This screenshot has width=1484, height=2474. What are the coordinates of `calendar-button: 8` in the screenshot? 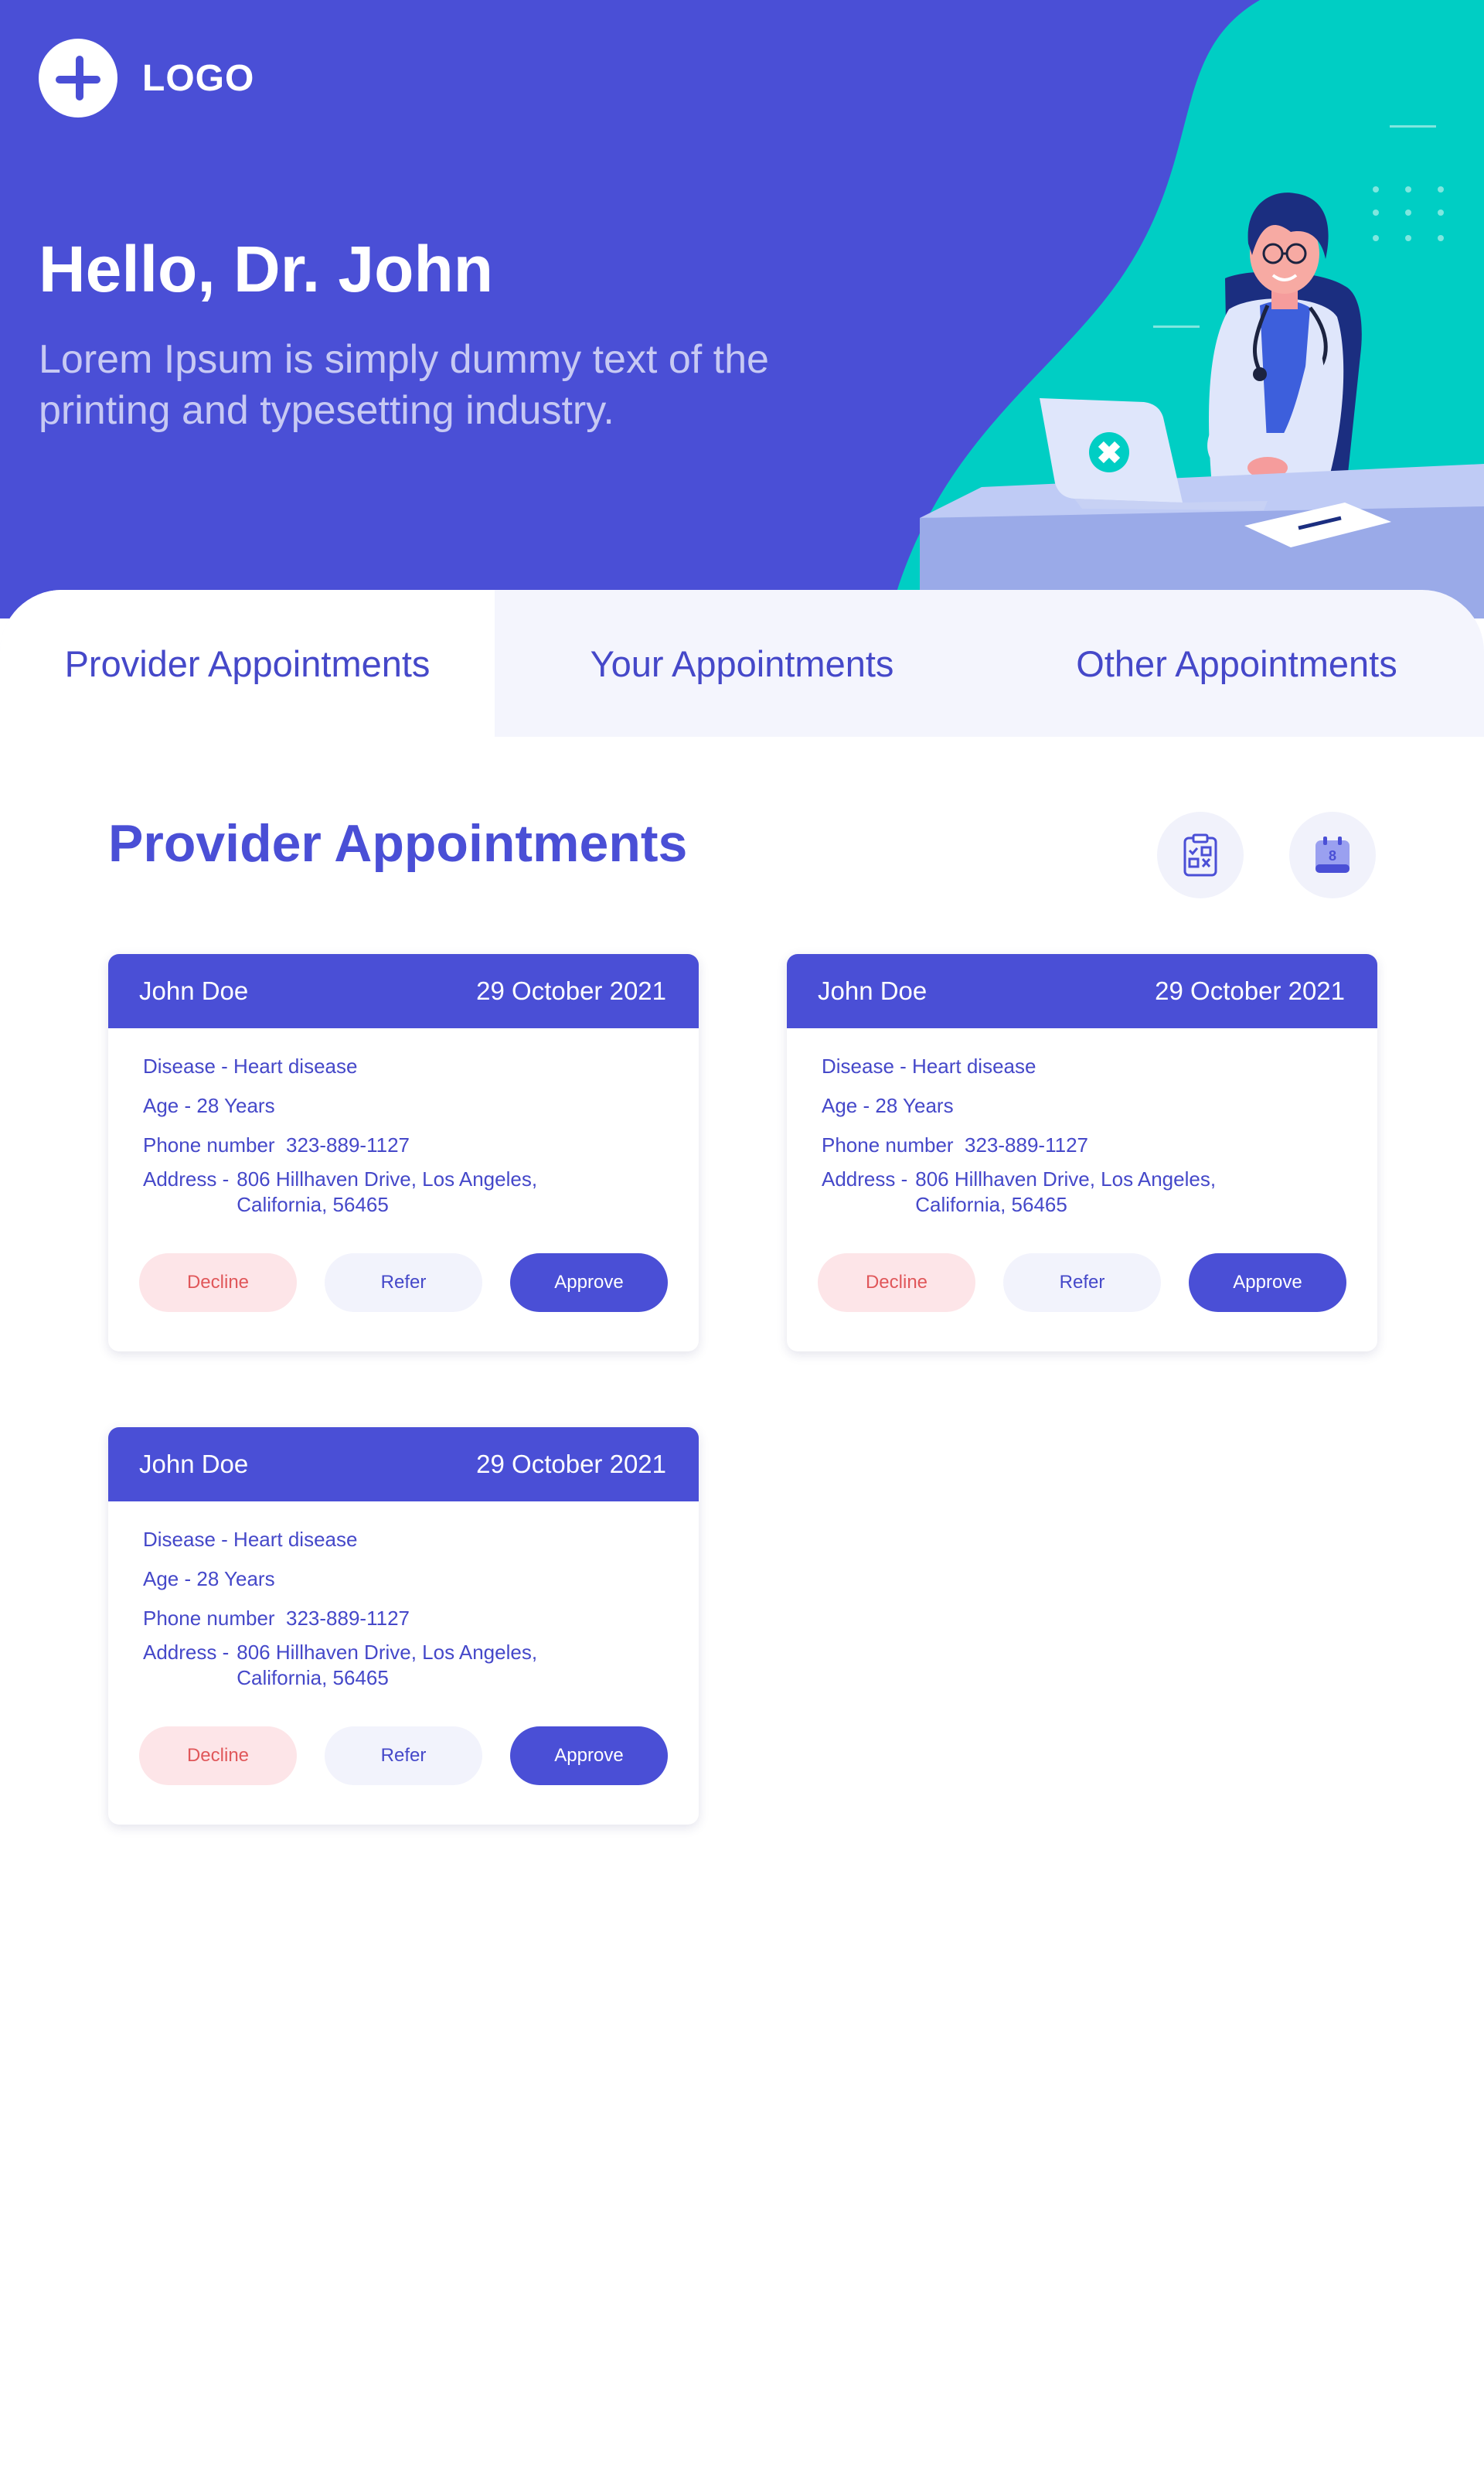 It's located at (1332, 855).